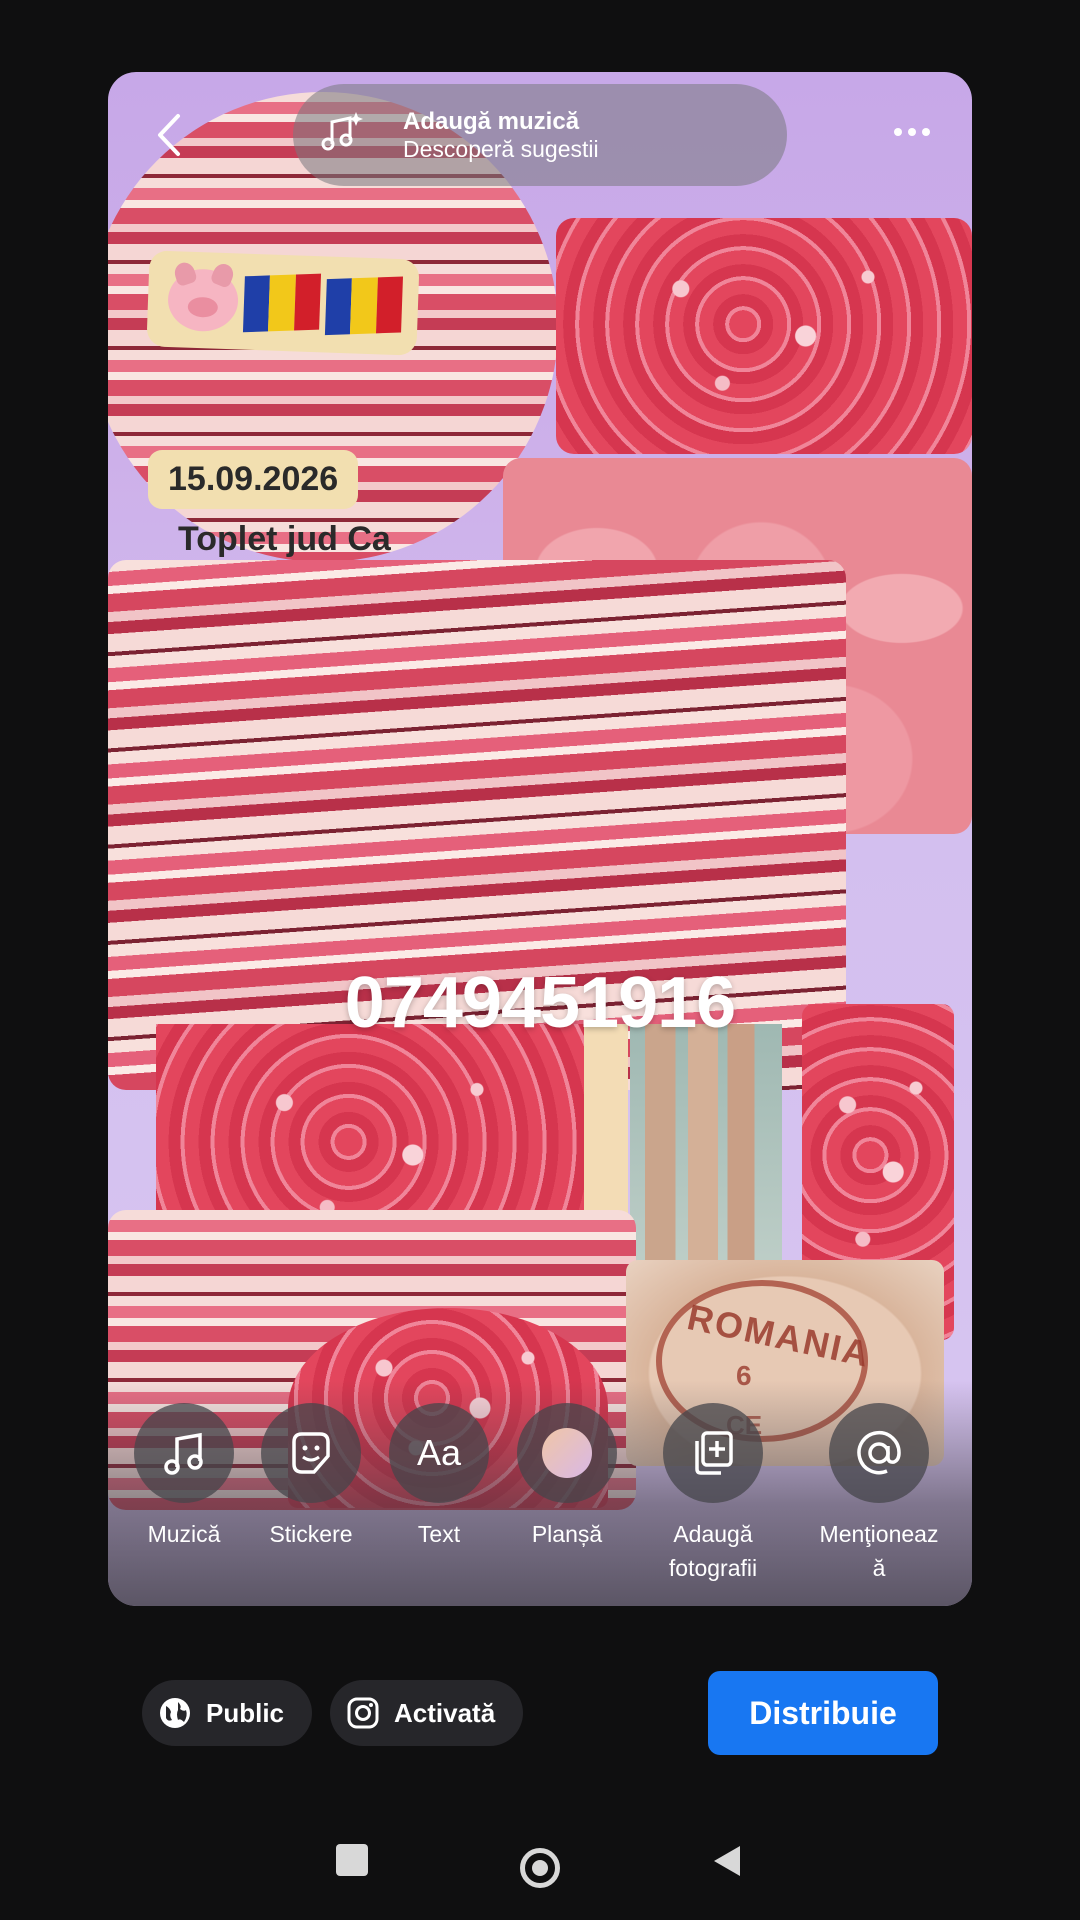 This screenshot has width=1080, height=1920. Describe the element at coordinates (491, 121) in the screenshot. I see `add-music-title: Adaugă muzică` at that location.